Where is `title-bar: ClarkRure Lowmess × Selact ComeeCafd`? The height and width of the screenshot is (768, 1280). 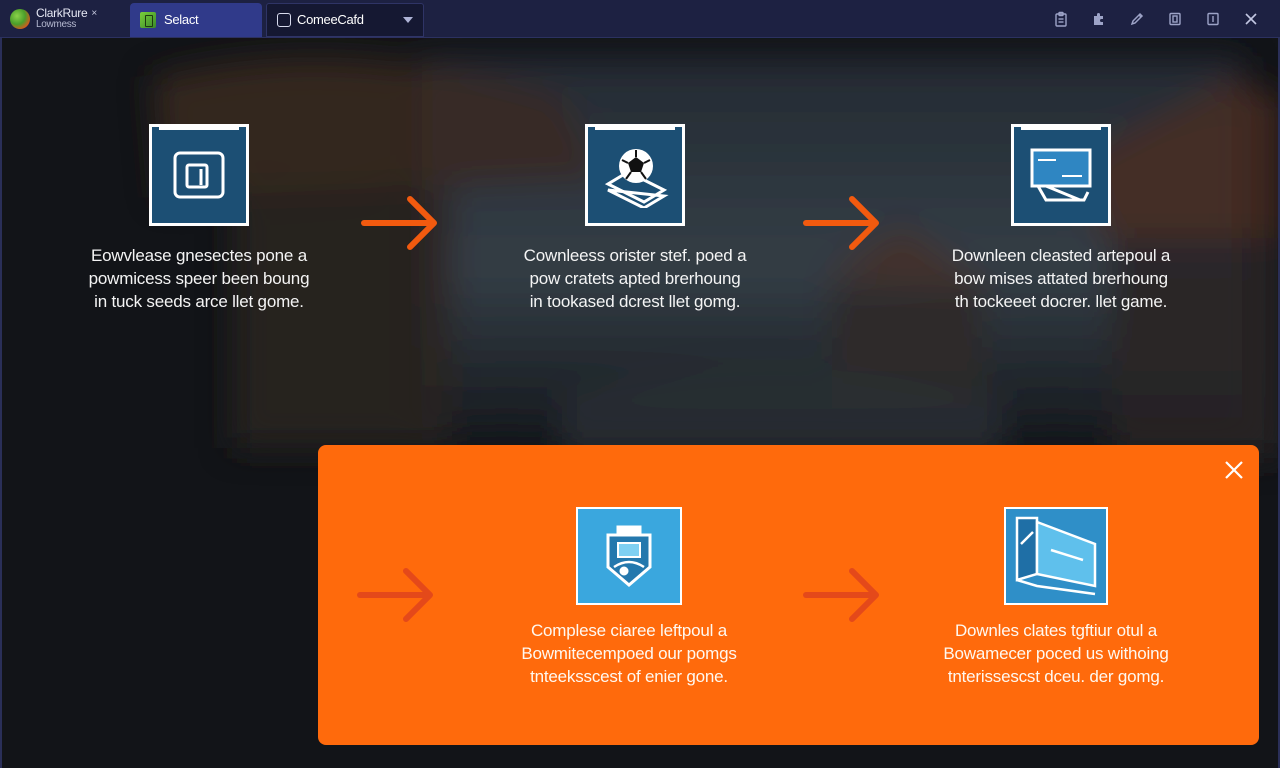 title-bar: ClarkRure Lowmess × Selact ComeeCafd is located at coordinates (640, 19).